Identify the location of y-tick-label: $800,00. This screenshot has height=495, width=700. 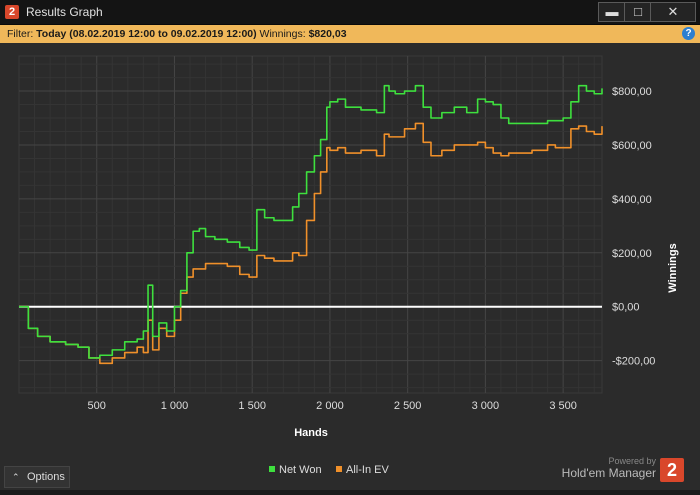
(632, 92).